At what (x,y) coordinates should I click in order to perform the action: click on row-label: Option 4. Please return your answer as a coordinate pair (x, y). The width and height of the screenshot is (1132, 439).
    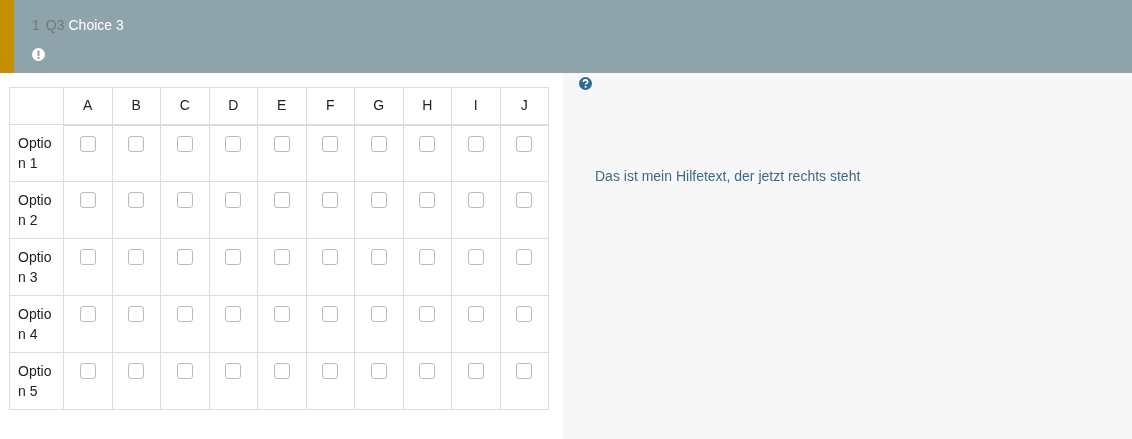
    Looking at the image, I should click on (36, 324).